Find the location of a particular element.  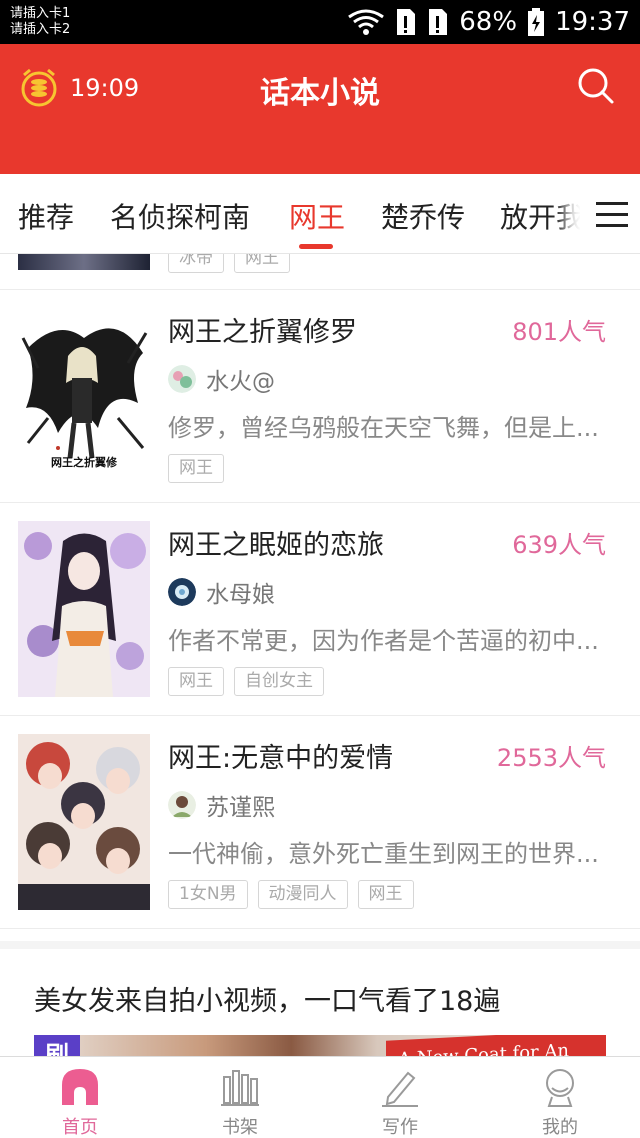

book-title: 网王之折翼修罗 is located at coordinates (262, 329).